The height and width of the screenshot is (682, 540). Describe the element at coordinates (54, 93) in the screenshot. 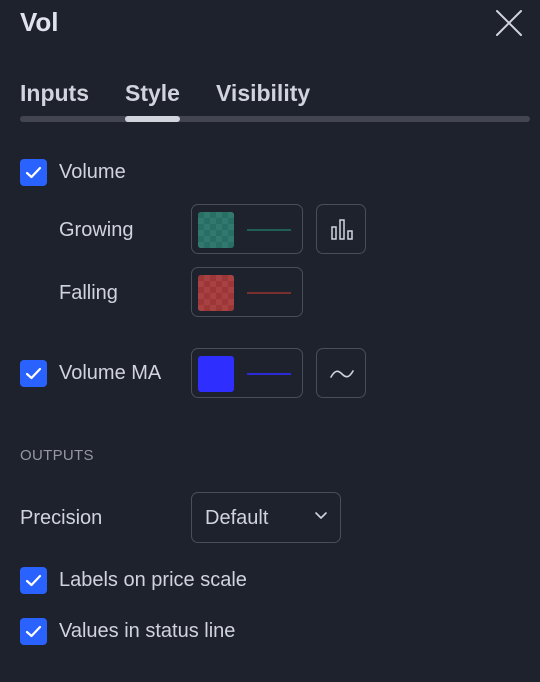

I see `tab-inputs: Inputs` at that location.